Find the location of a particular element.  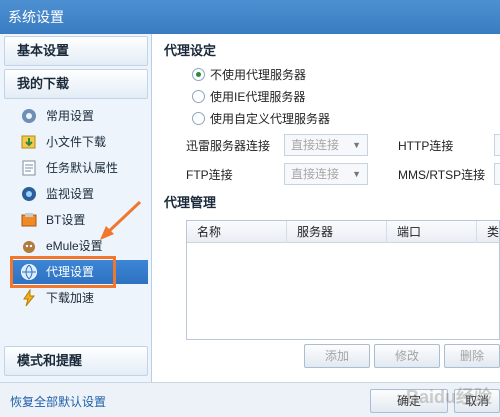

sidebar-item-acceleration: 下载加速 is located at coordinates (80, 298).